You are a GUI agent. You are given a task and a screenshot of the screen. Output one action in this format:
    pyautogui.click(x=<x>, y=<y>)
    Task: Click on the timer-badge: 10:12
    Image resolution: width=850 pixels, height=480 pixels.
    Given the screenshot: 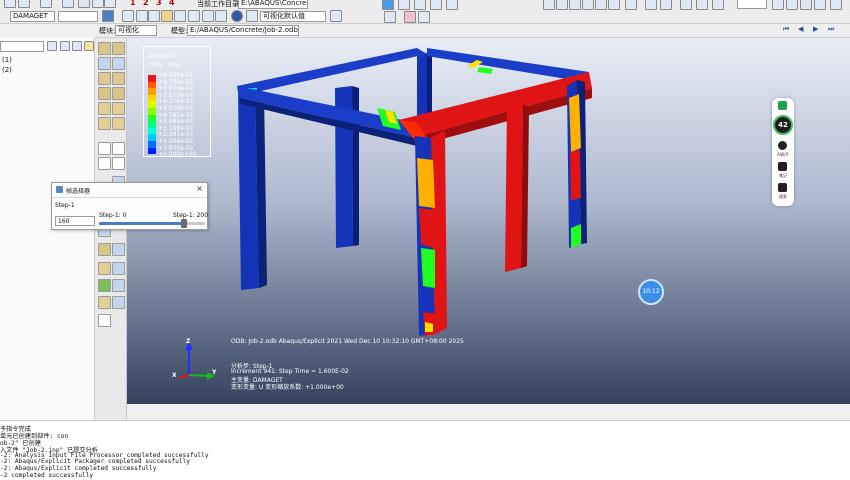 What is the action you would take?
    pyautogui.click(x=651, y=292)
    